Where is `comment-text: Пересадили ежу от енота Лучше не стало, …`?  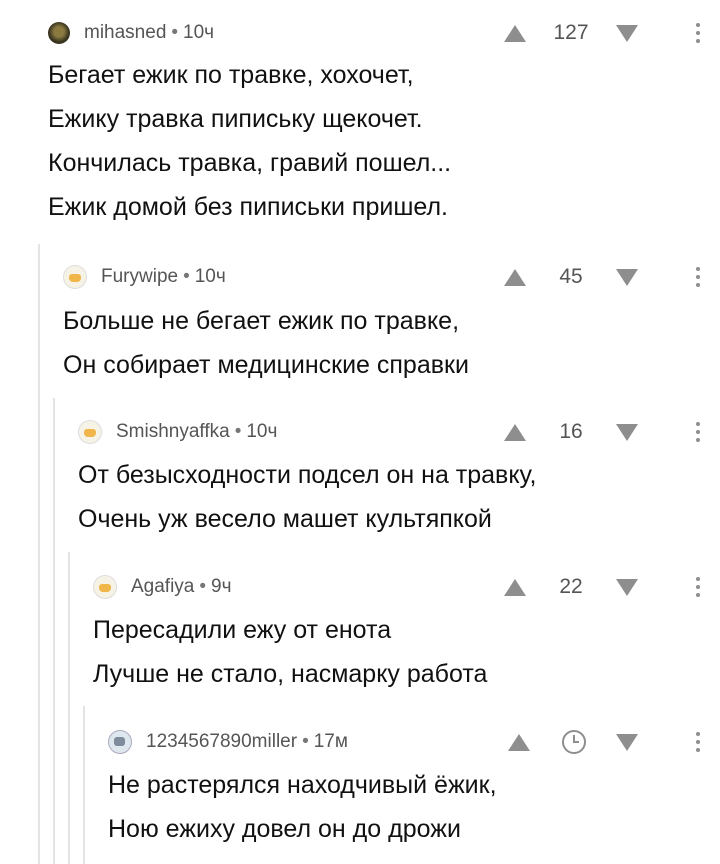 comment-text: Пересадили ежу от енота Лучше не стало, … is located at coordinates (290, 652).